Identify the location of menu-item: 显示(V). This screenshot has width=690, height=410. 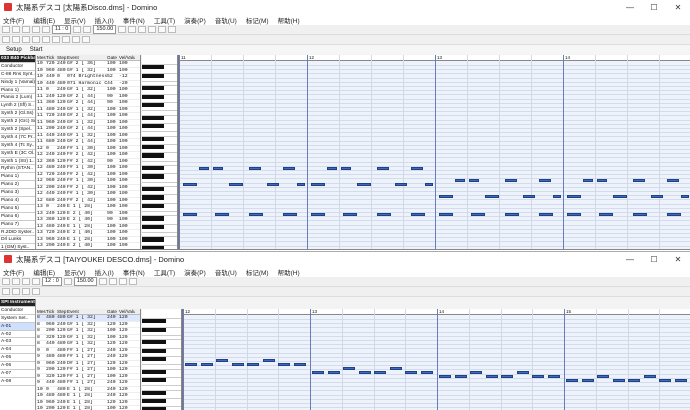
(75, 272).